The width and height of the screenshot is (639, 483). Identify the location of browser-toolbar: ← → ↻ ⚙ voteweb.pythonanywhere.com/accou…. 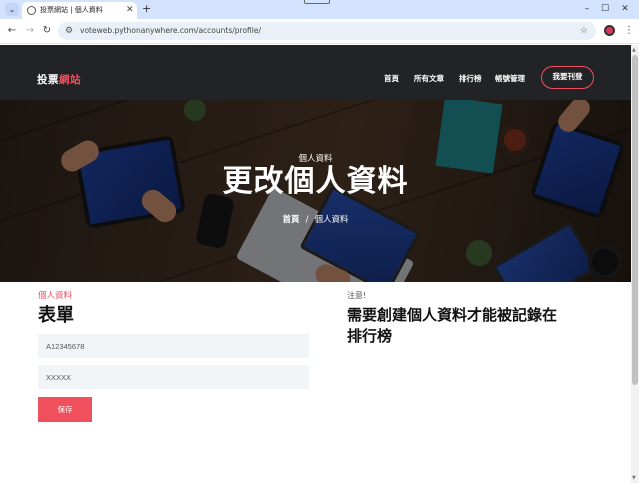
(319, 31).